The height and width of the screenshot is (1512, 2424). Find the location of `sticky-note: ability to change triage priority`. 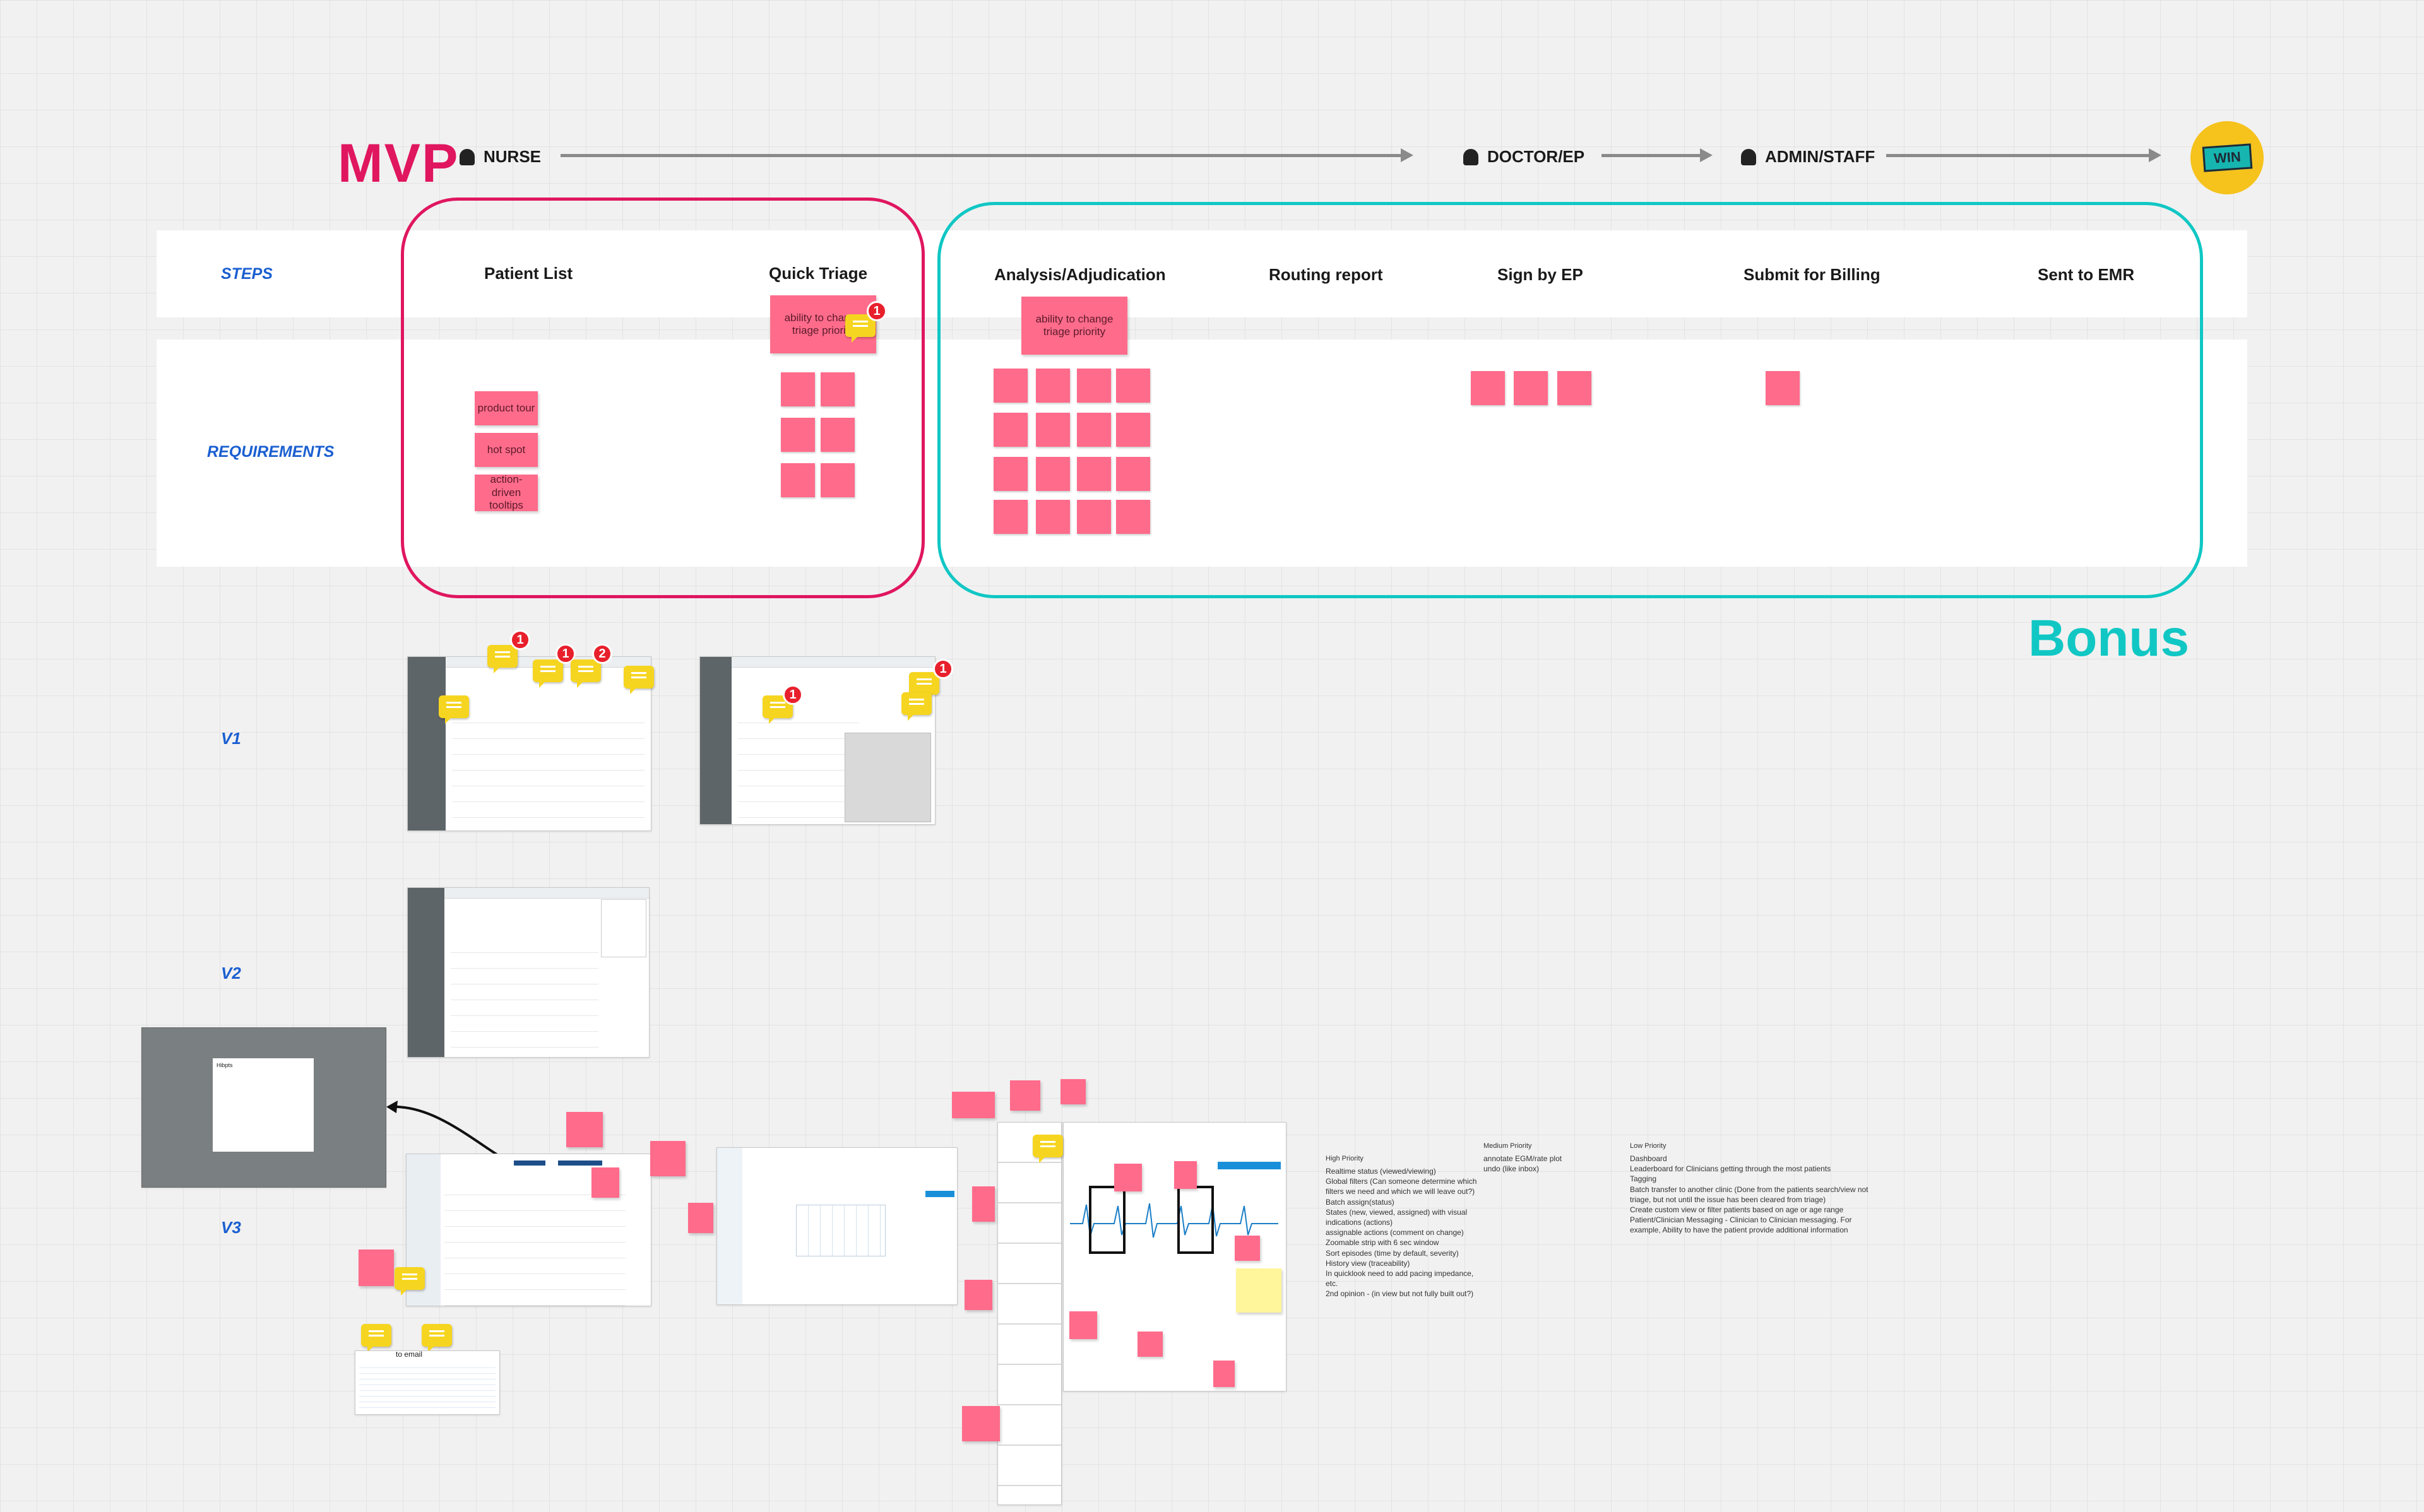

sticky-note: ability to change triage priority is located at coordinates (1074, 326).